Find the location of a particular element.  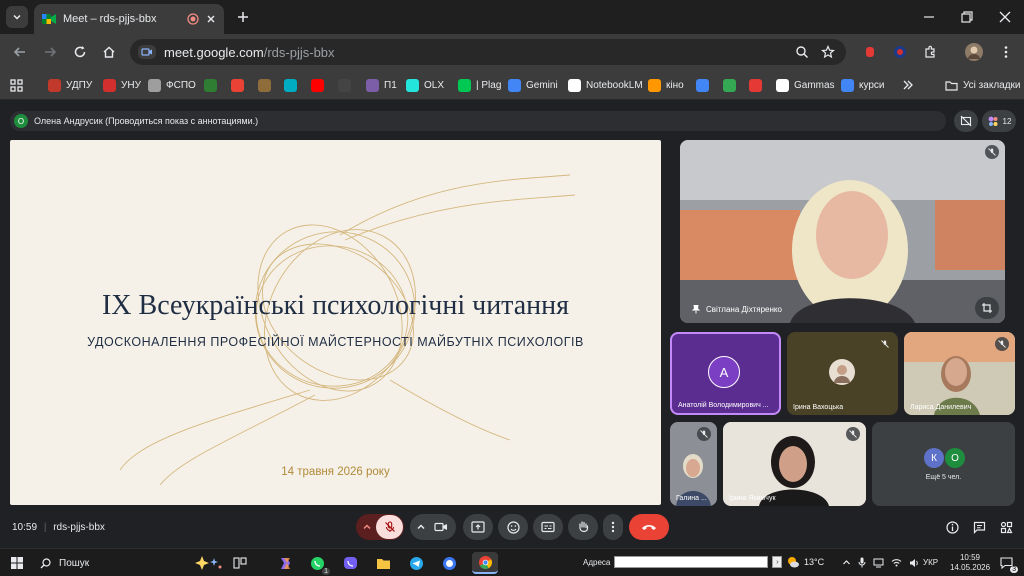

whatsapp-app: 1 is located at coordinates (318, 564).